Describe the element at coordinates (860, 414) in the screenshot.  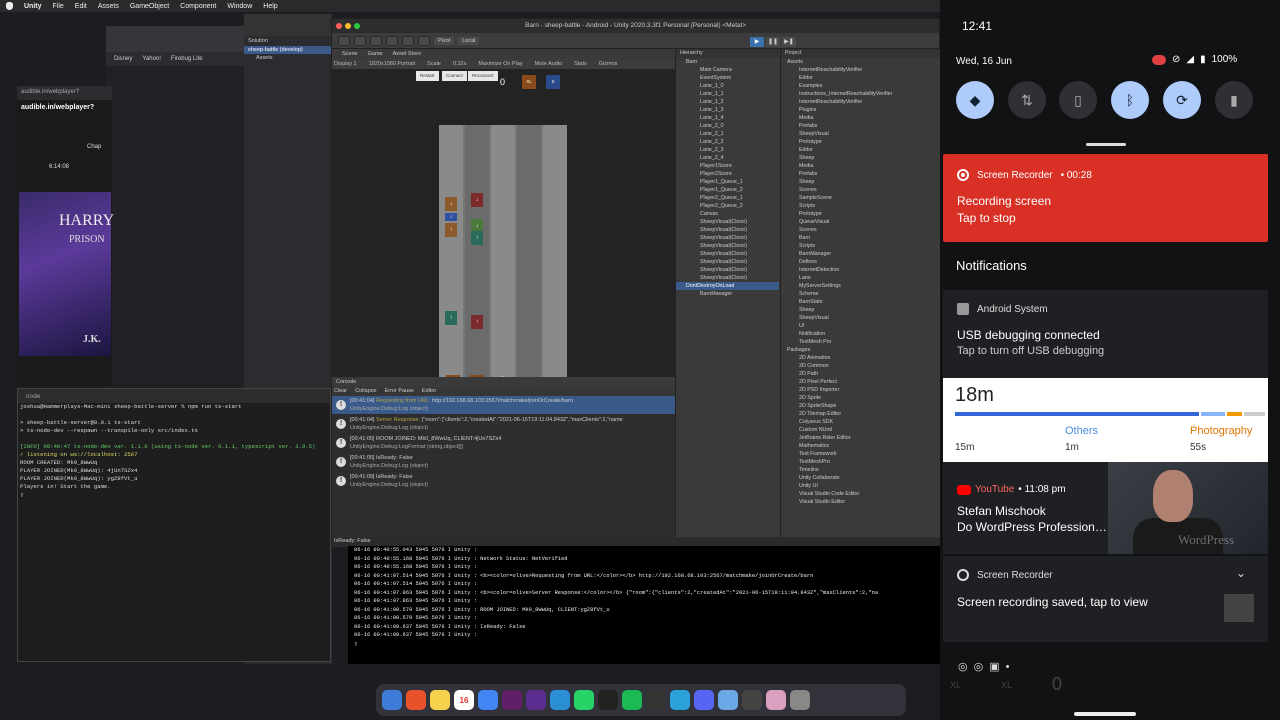
I see `project-item: 2D Tilemap Editor` at that location.